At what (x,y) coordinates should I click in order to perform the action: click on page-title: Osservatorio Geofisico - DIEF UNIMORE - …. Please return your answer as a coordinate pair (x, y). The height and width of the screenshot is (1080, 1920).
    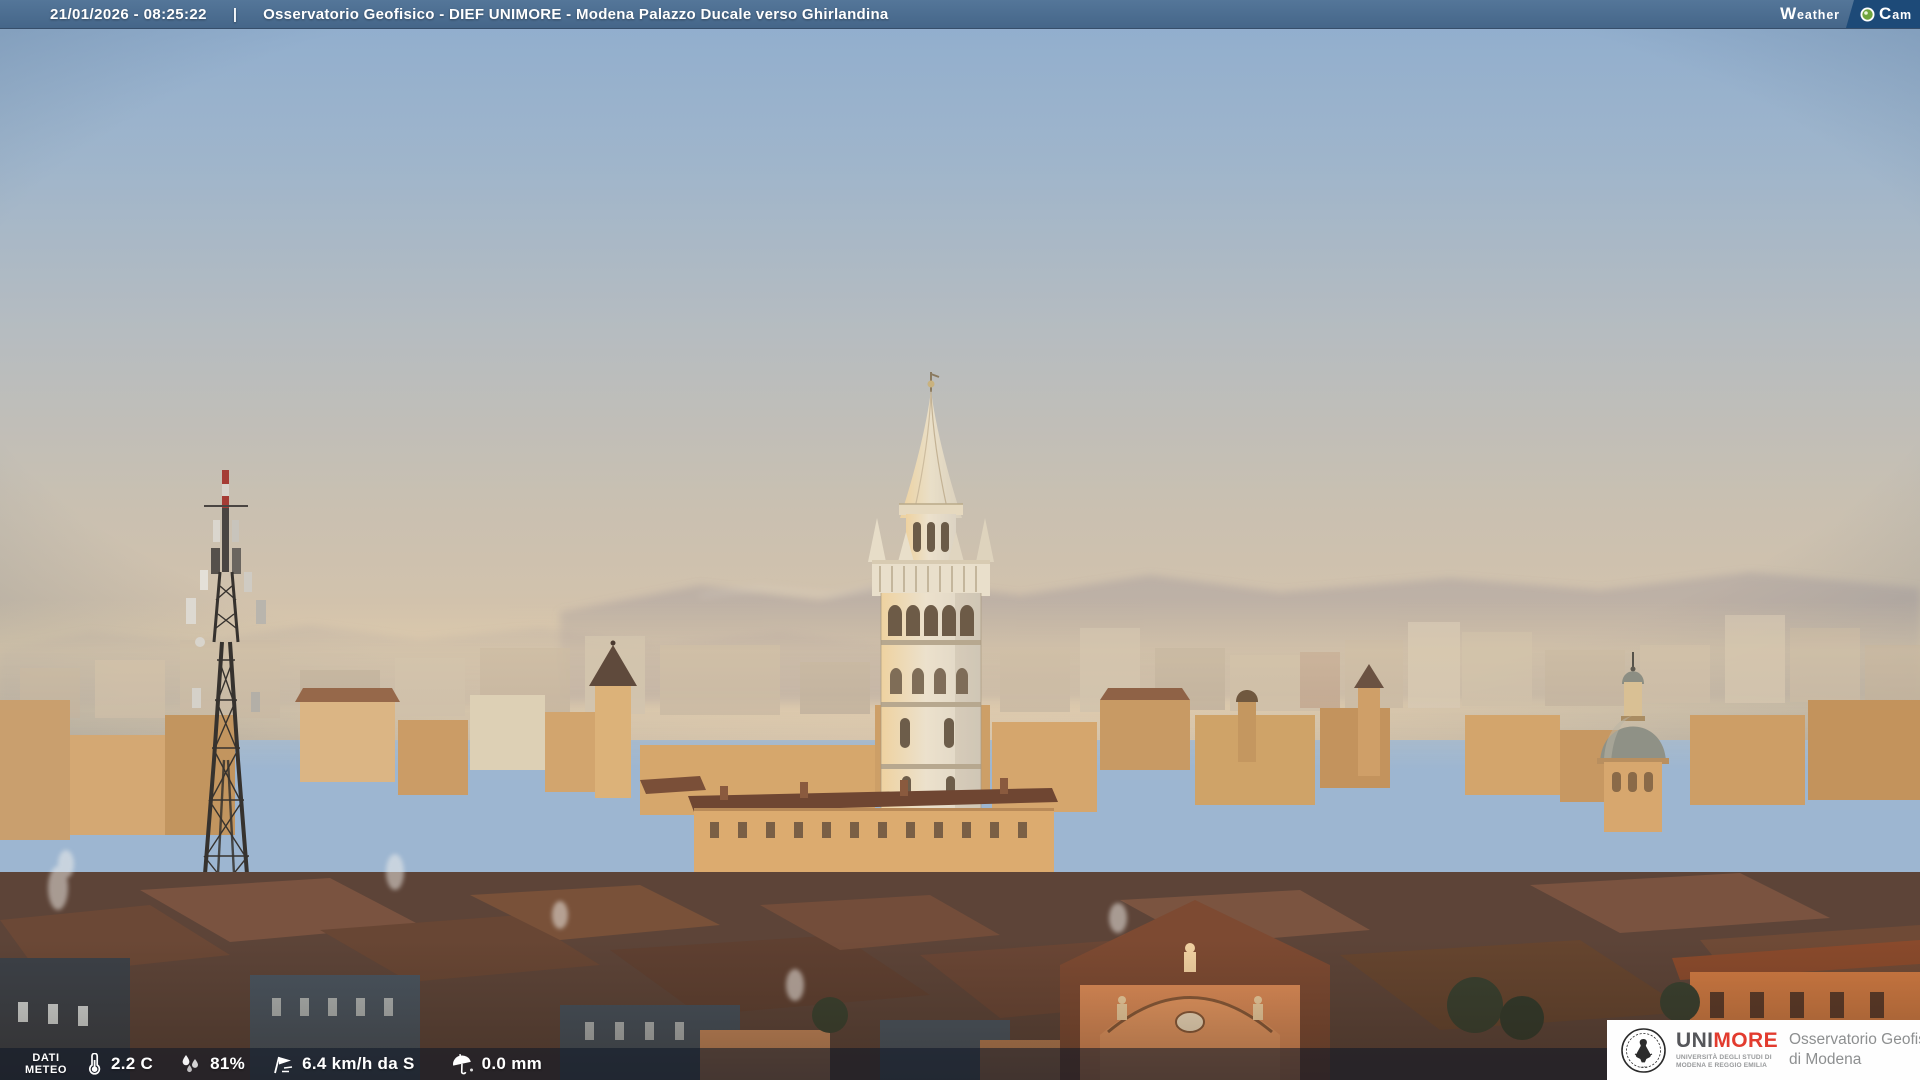
    Looking at the image, I should click on (576, 14).